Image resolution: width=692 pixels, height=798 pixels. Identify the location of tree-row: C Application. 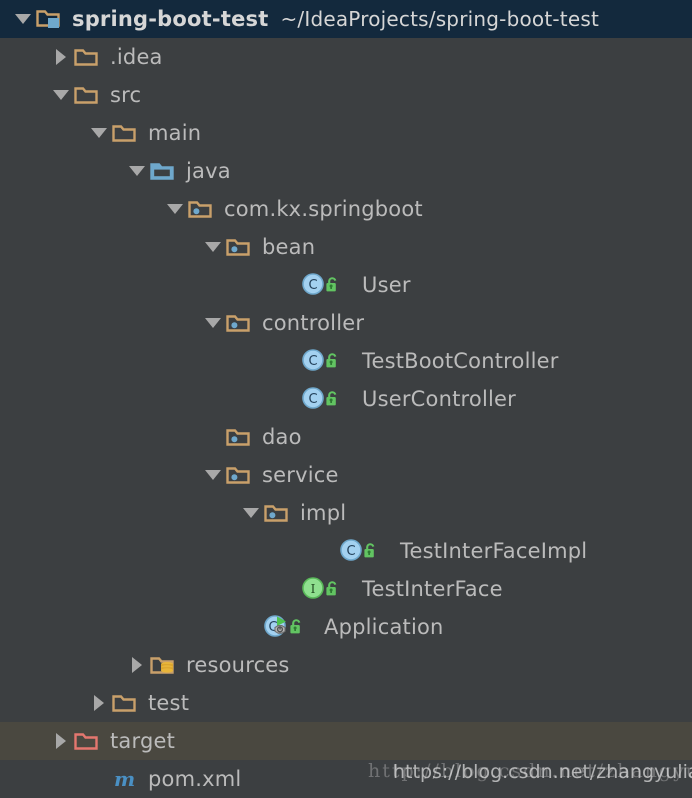
(346, 627).